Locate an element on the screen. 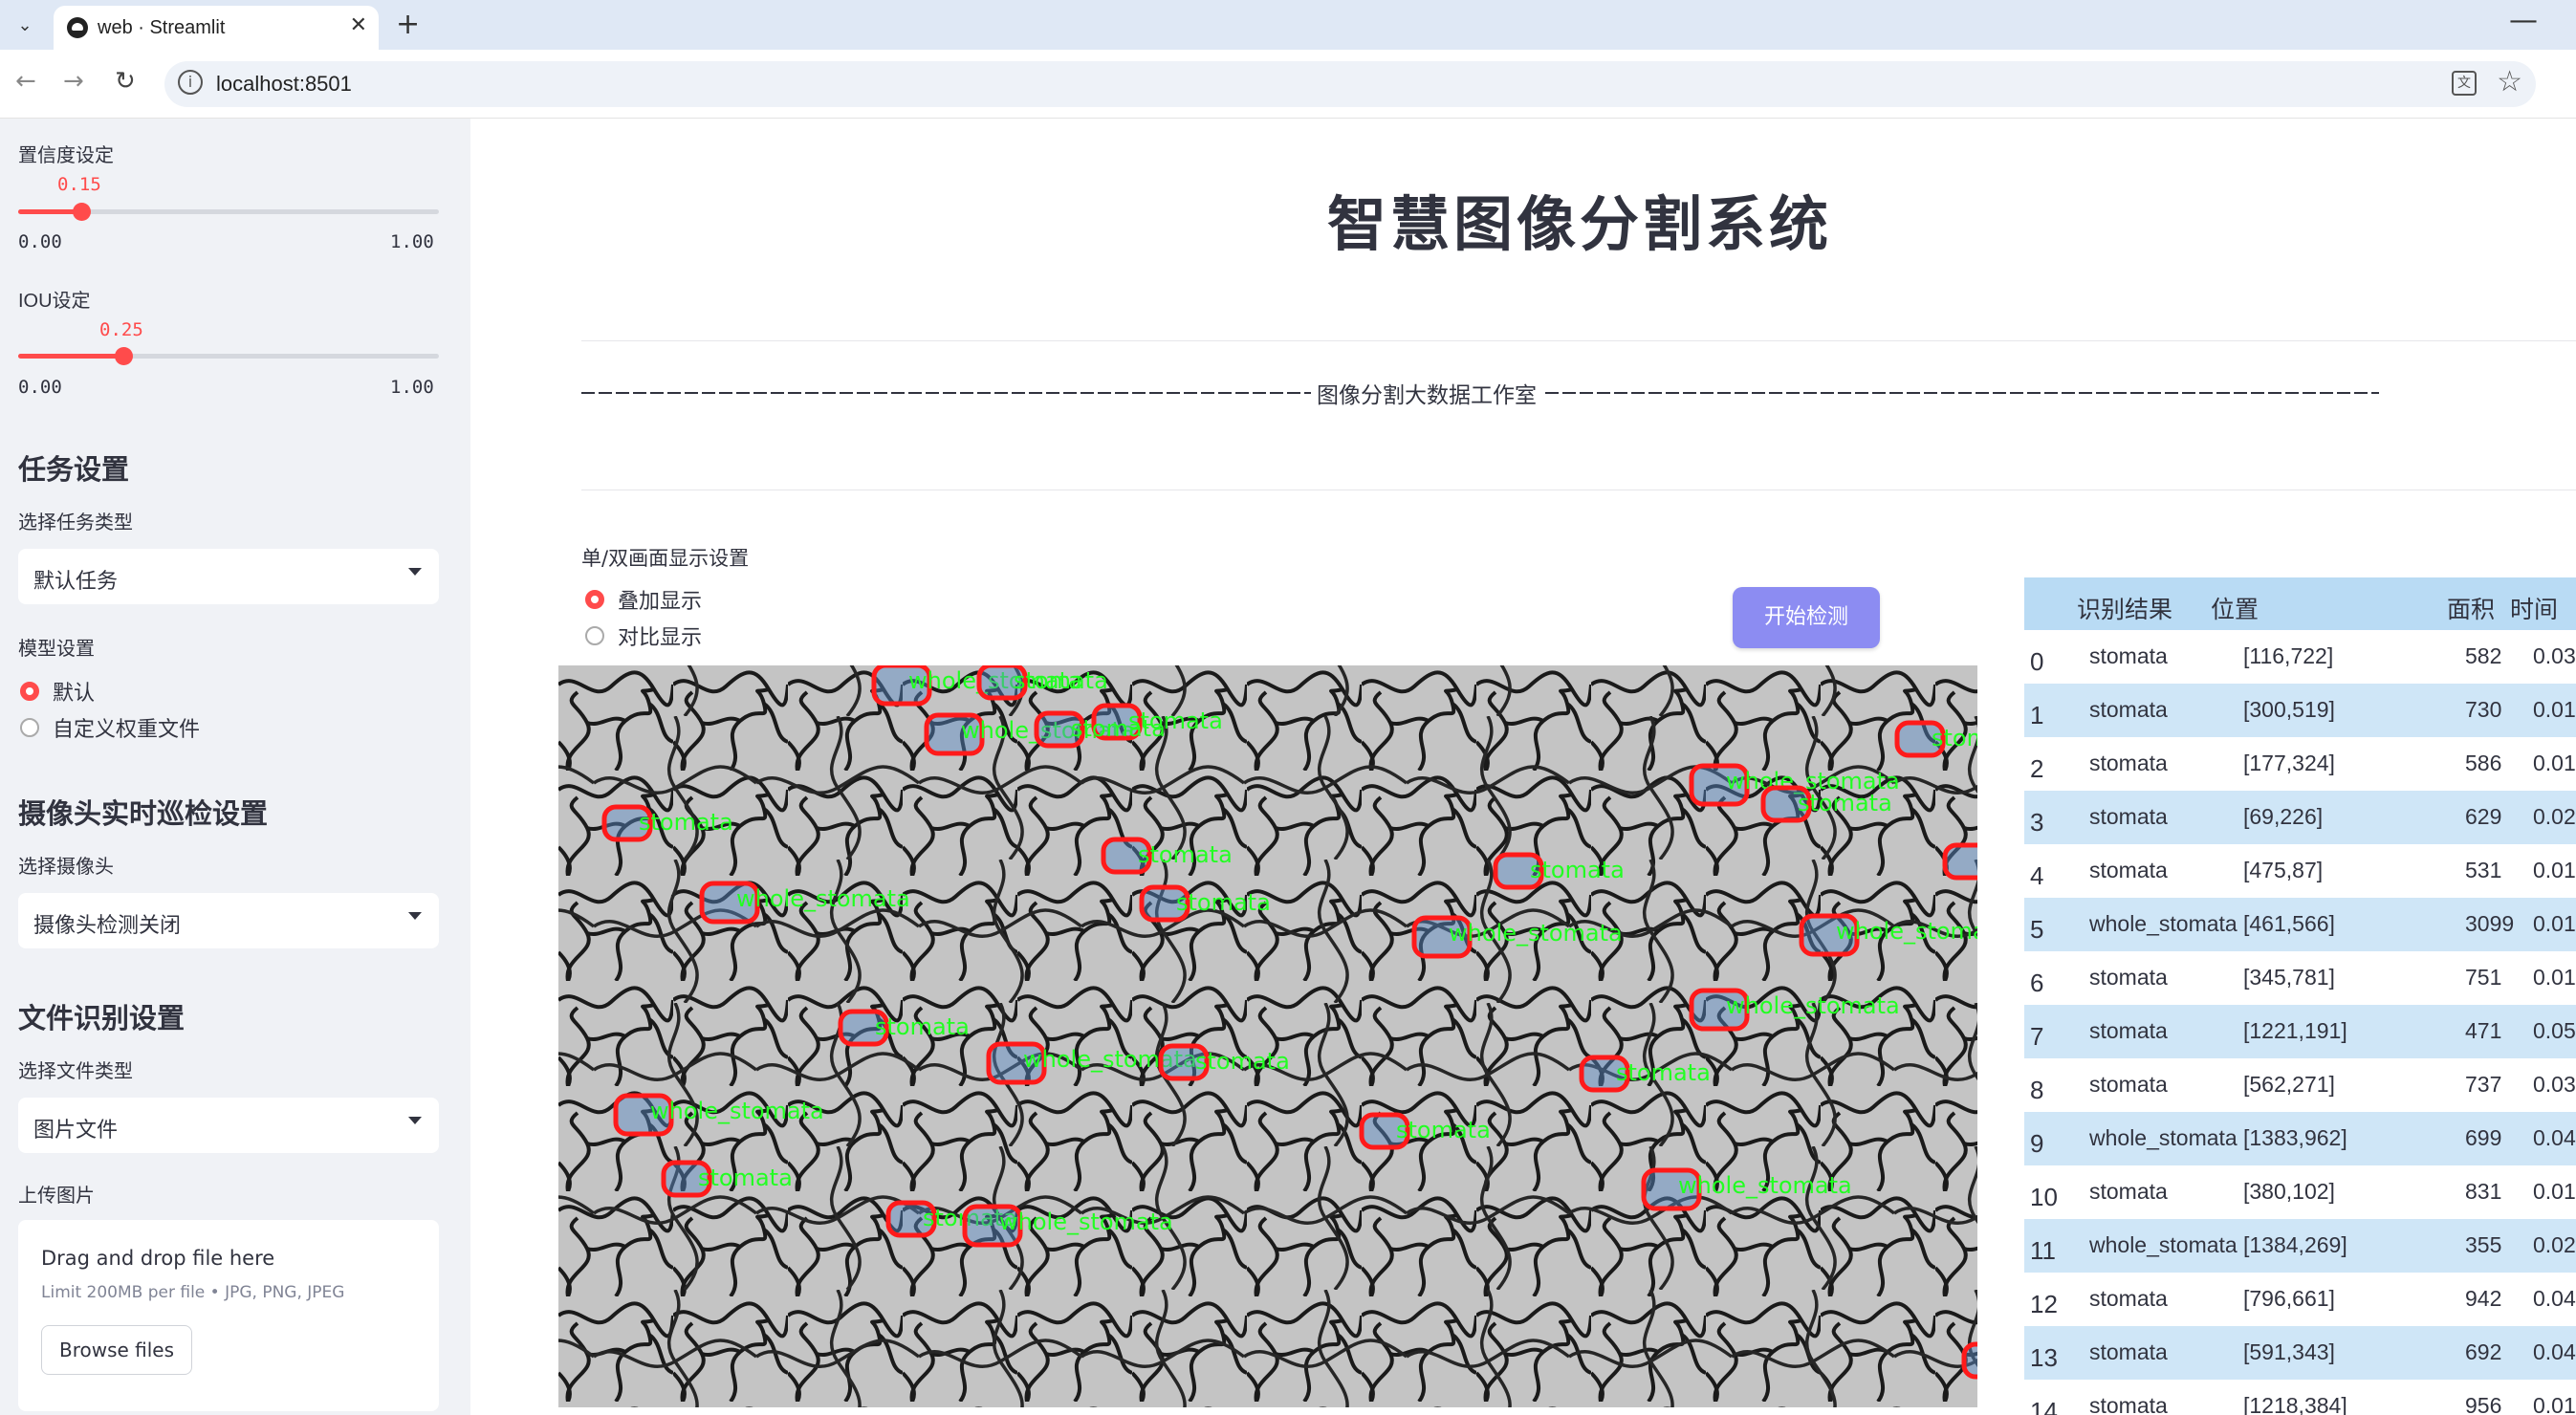 This screenshot has height=1415, width=2576. column-header: 位置 is located at coordinates (2235, 608).